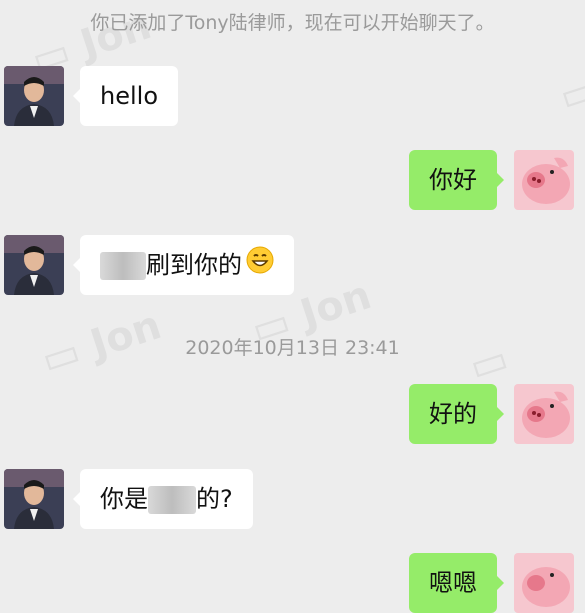 The image size is (585, 613). I want to click on watermark: ▭, so click(569, 93).